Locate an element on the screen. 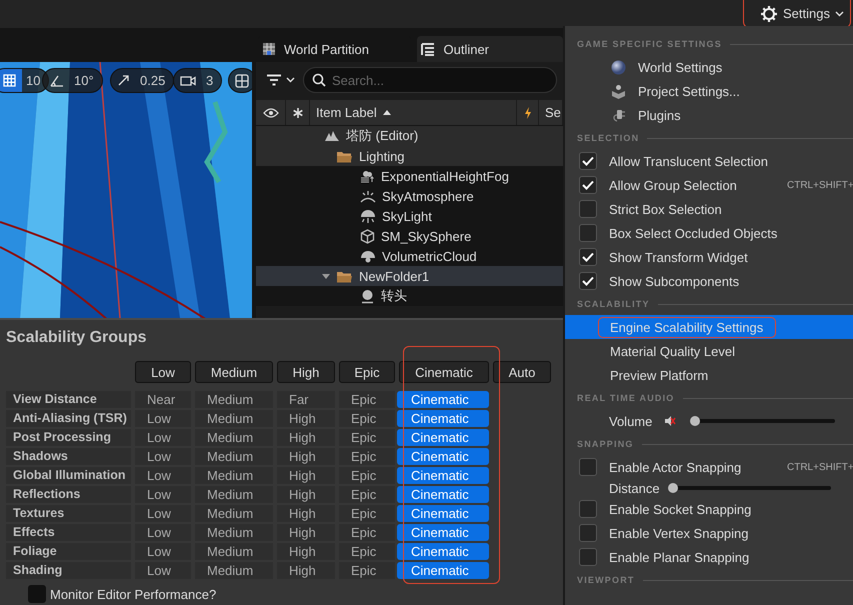 This screenshot has width=853, height=605. outliner-row: VolumetricCloud is located at coordinates (409, 256).